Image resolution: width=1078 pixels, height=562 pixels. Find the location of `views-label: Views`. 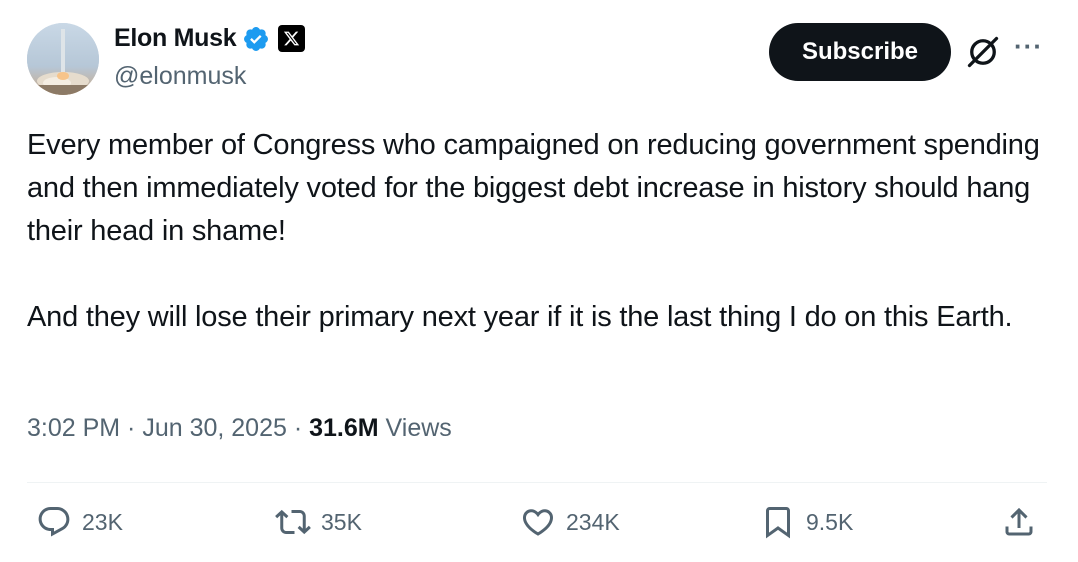

views-label: Views is located at coordinates (415, 428).